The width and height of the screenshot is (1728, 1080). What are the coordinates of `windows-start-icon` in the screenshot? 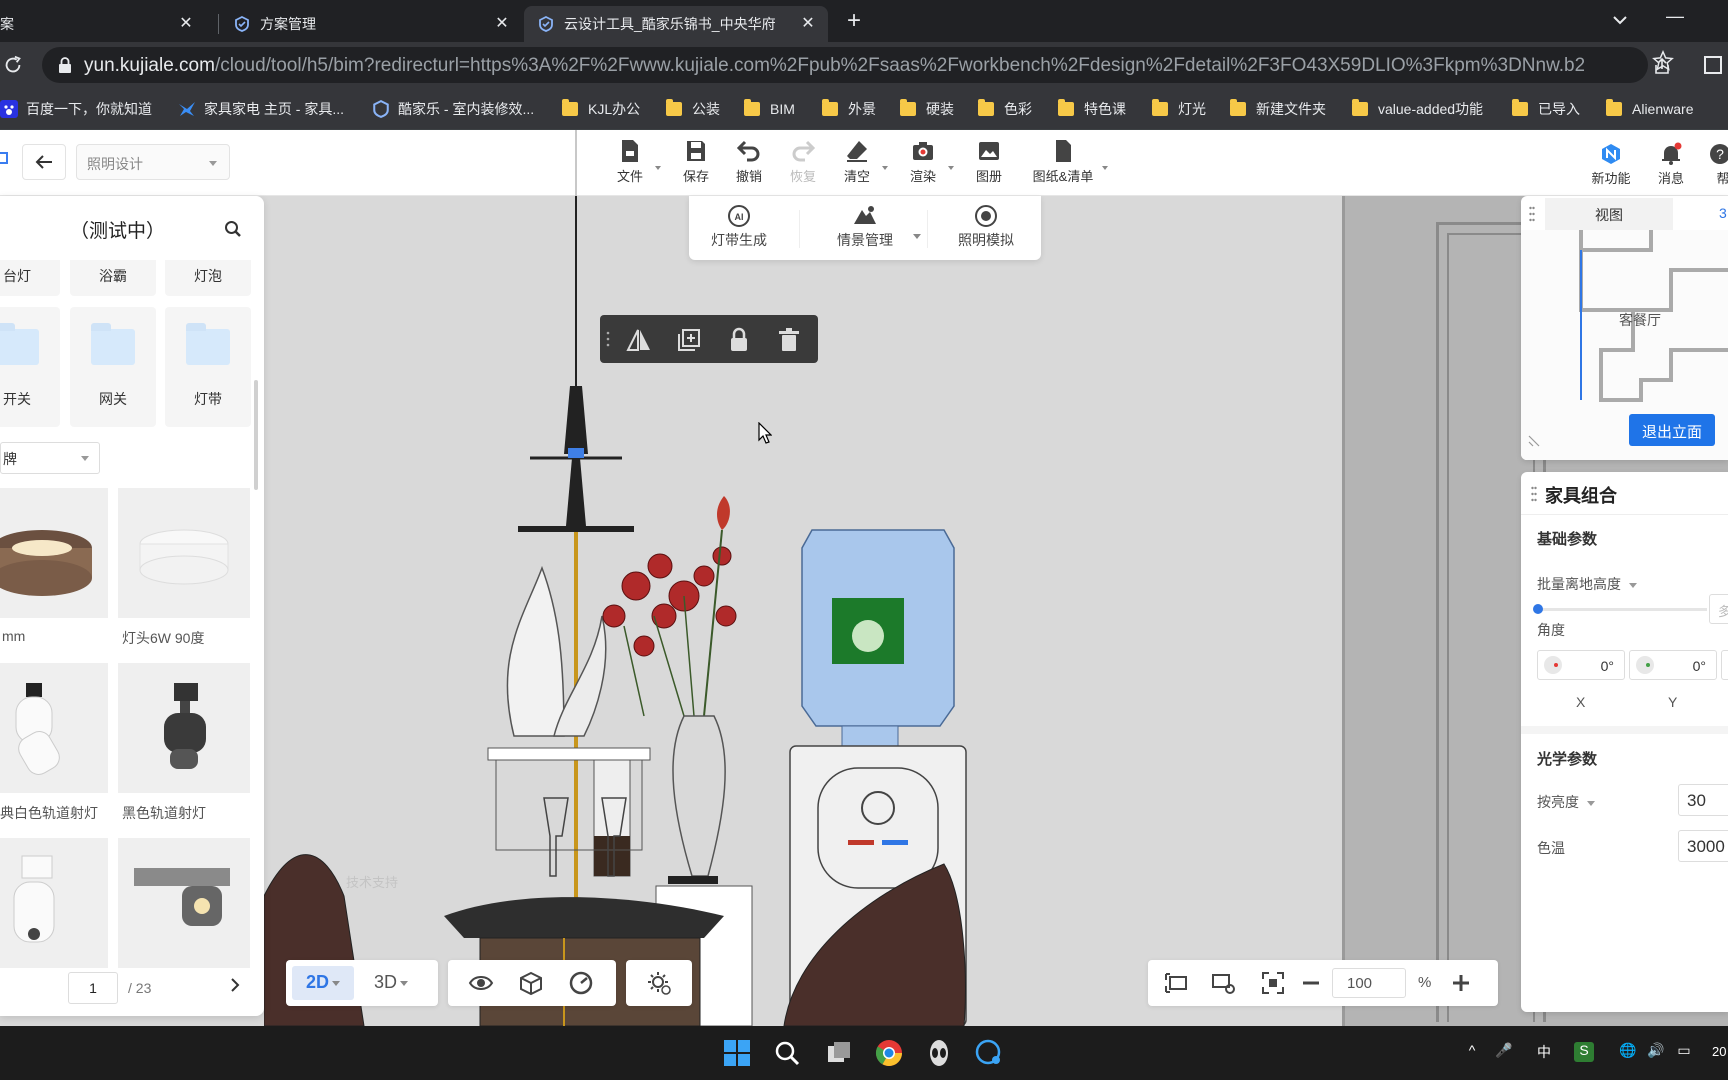 It's located at (737, 1053).